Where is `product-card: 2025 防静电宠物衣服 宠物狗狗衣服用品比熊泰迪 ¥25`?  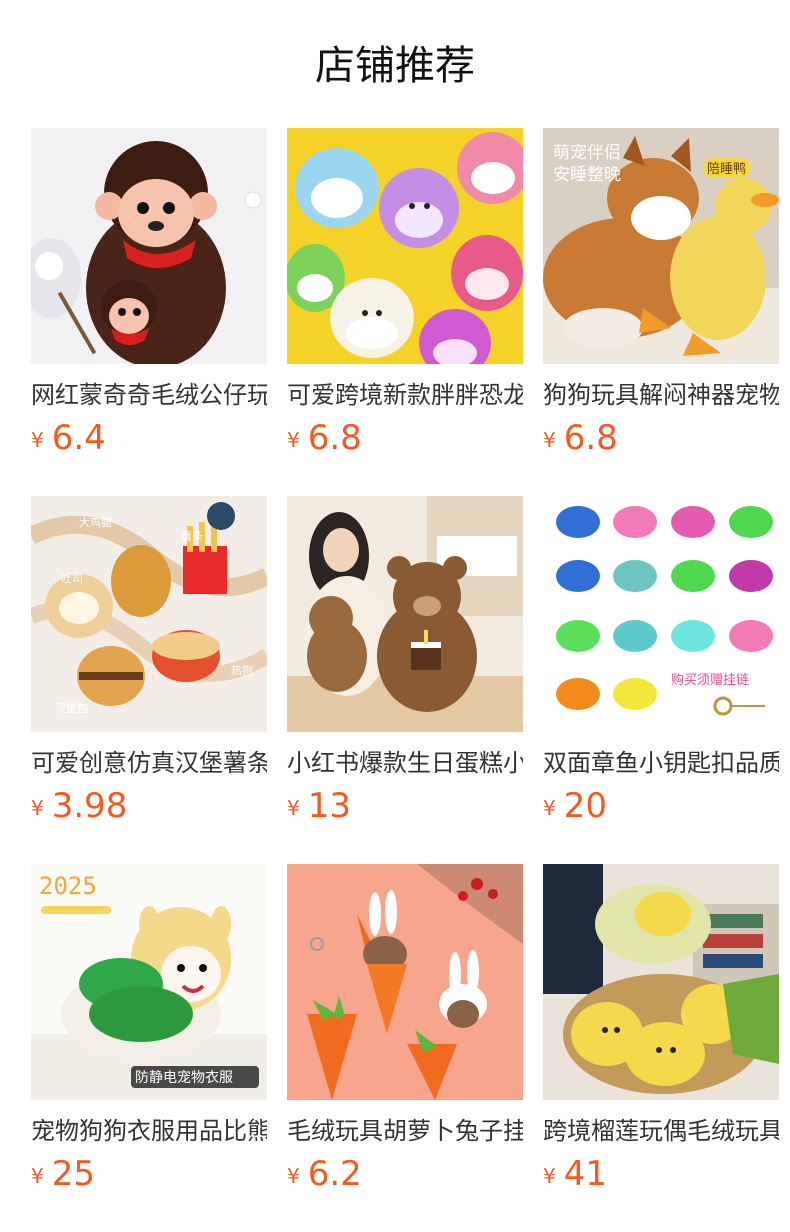 product-card: 2025 防静电宠物衣服 宠物狗狗衣服用品比熊泰迪 ¥25 is located at coordinates (149, 1034).